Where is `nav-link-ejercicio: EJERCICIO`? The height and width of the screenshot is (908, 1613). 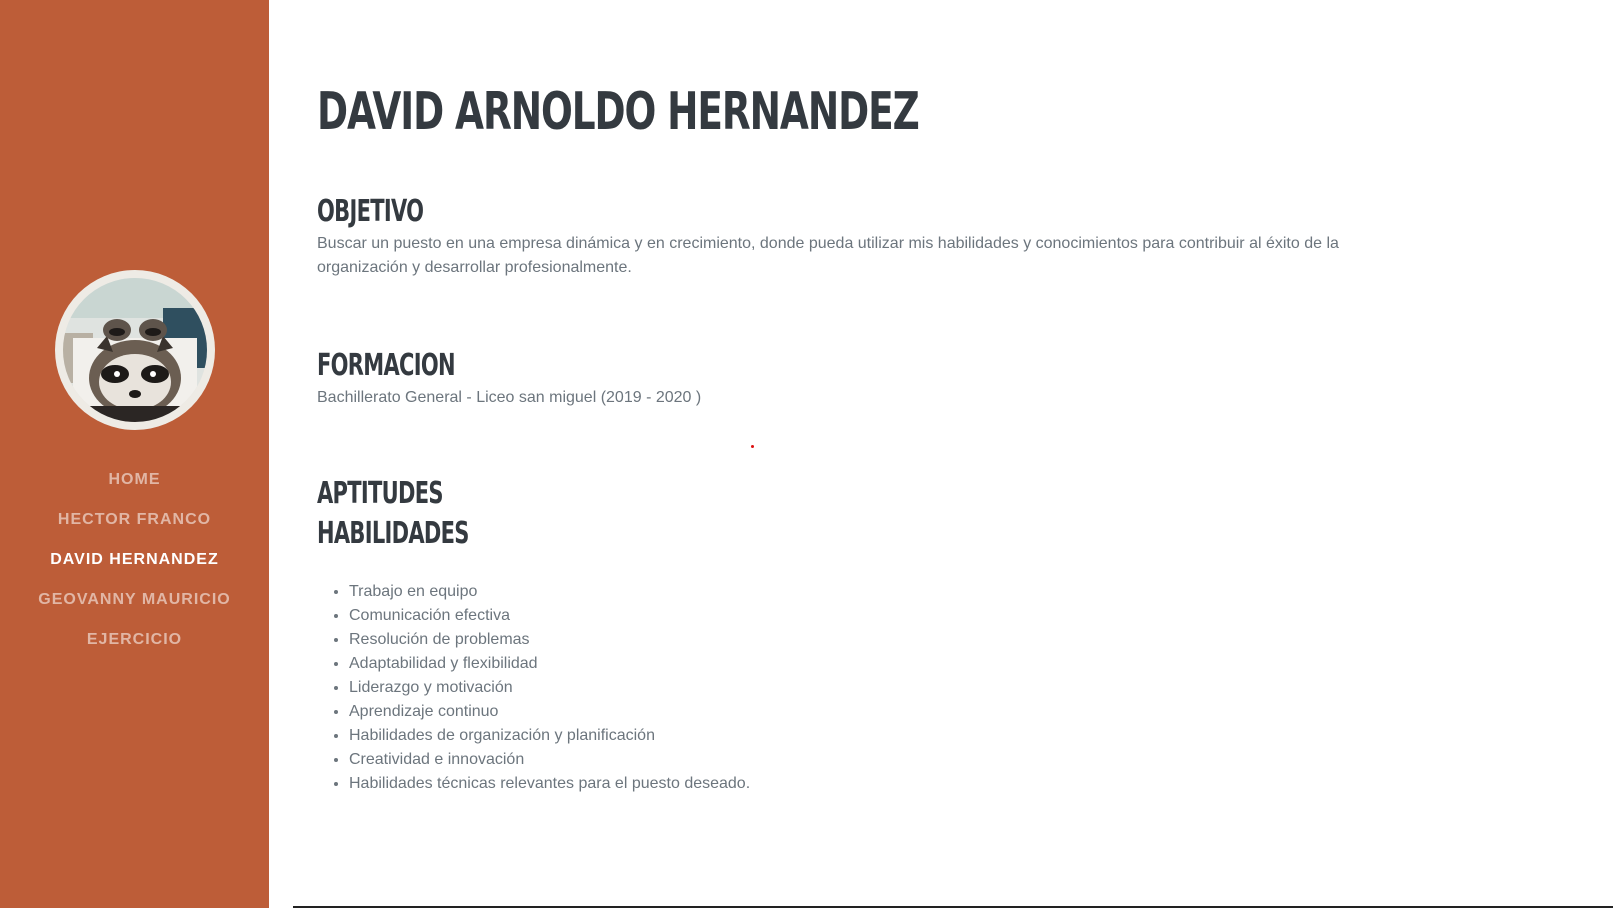 nav-link-ejercicio: EJERCICIO is located at coordinates (134, 639).